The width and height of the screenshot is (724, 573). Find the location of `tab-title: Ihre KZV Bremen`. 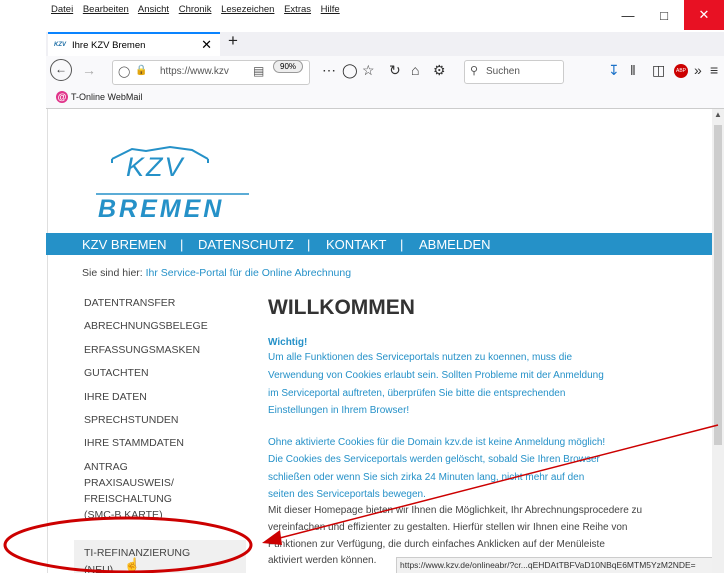

tab-title: Ihre KZV Bremen is located at coordinates (109, 45).